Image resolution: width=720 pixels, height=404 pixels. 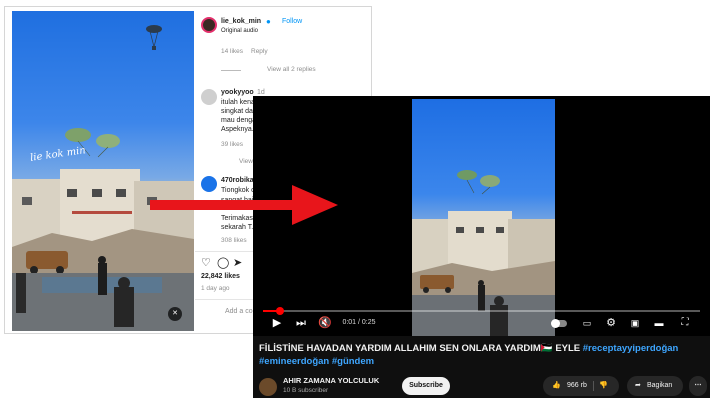 What do you see at coordinates (698, 386) in the screenshot?
I see `more-actions-button: ⋯` at bounding box center [698, 386].